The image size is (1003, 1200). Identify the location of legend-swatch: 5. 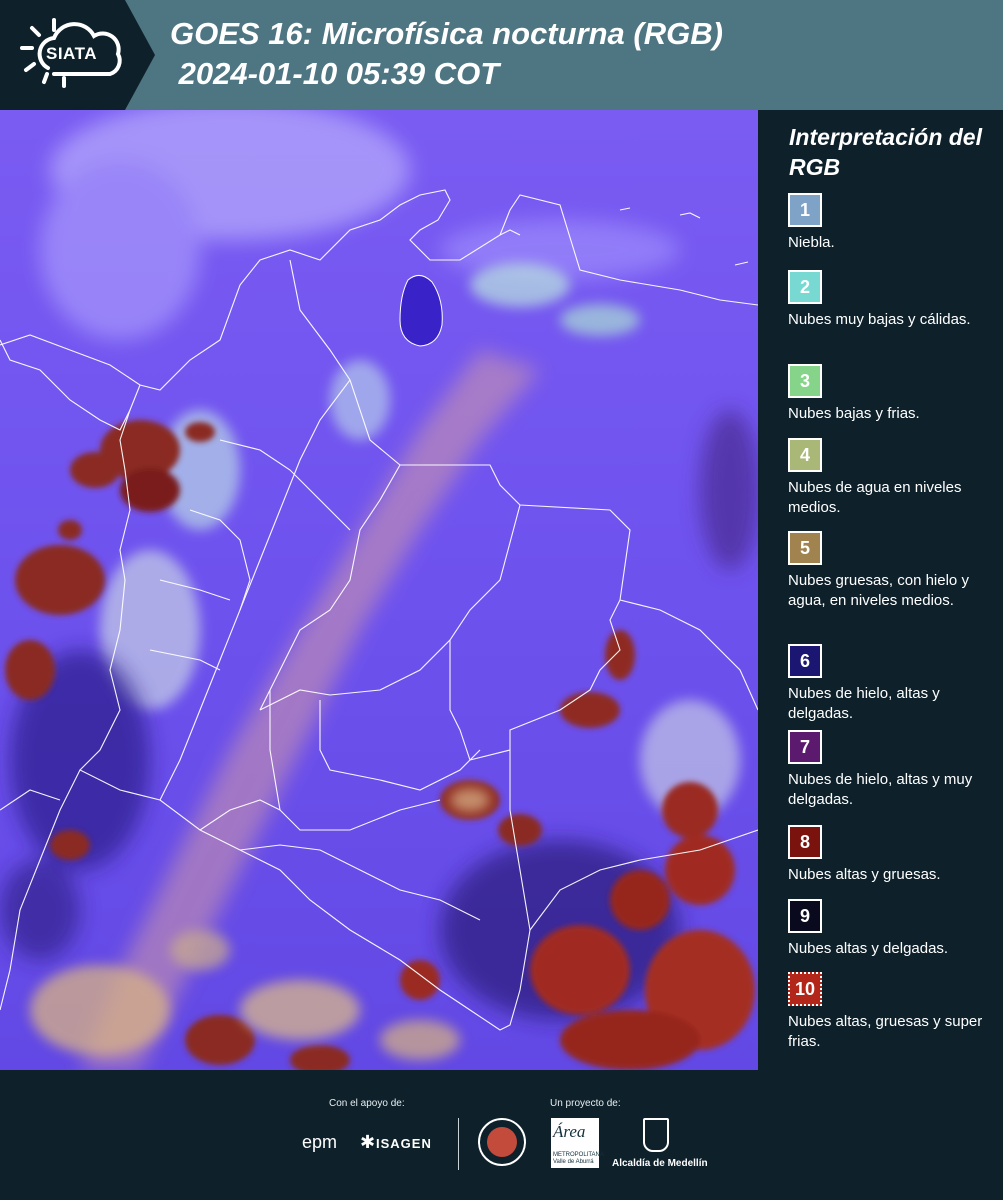
(805, 548).